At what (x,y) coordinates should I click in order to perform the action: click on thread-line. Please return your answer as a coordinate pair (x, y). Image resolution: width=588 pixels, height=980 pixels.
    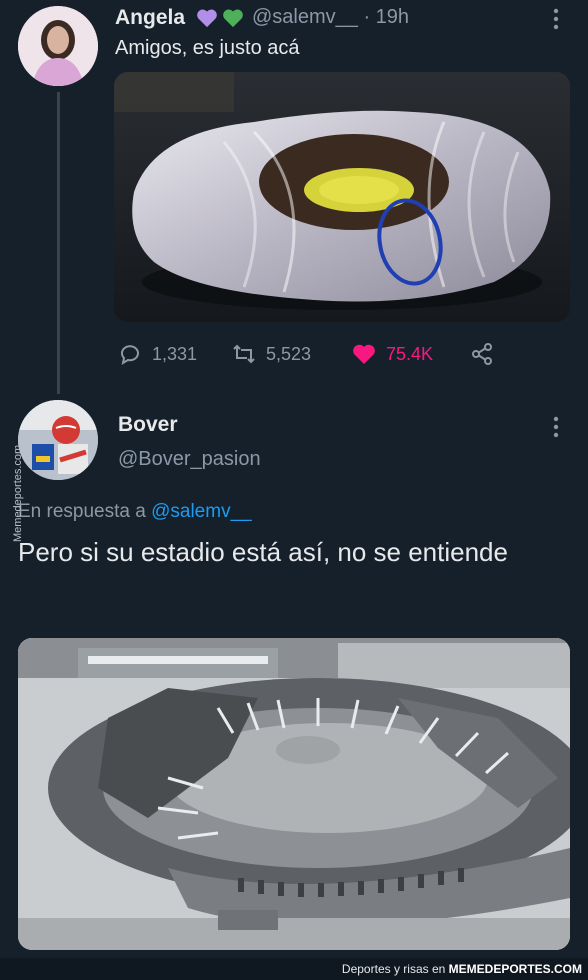
    Looking at the image, I should click on (58, 243).